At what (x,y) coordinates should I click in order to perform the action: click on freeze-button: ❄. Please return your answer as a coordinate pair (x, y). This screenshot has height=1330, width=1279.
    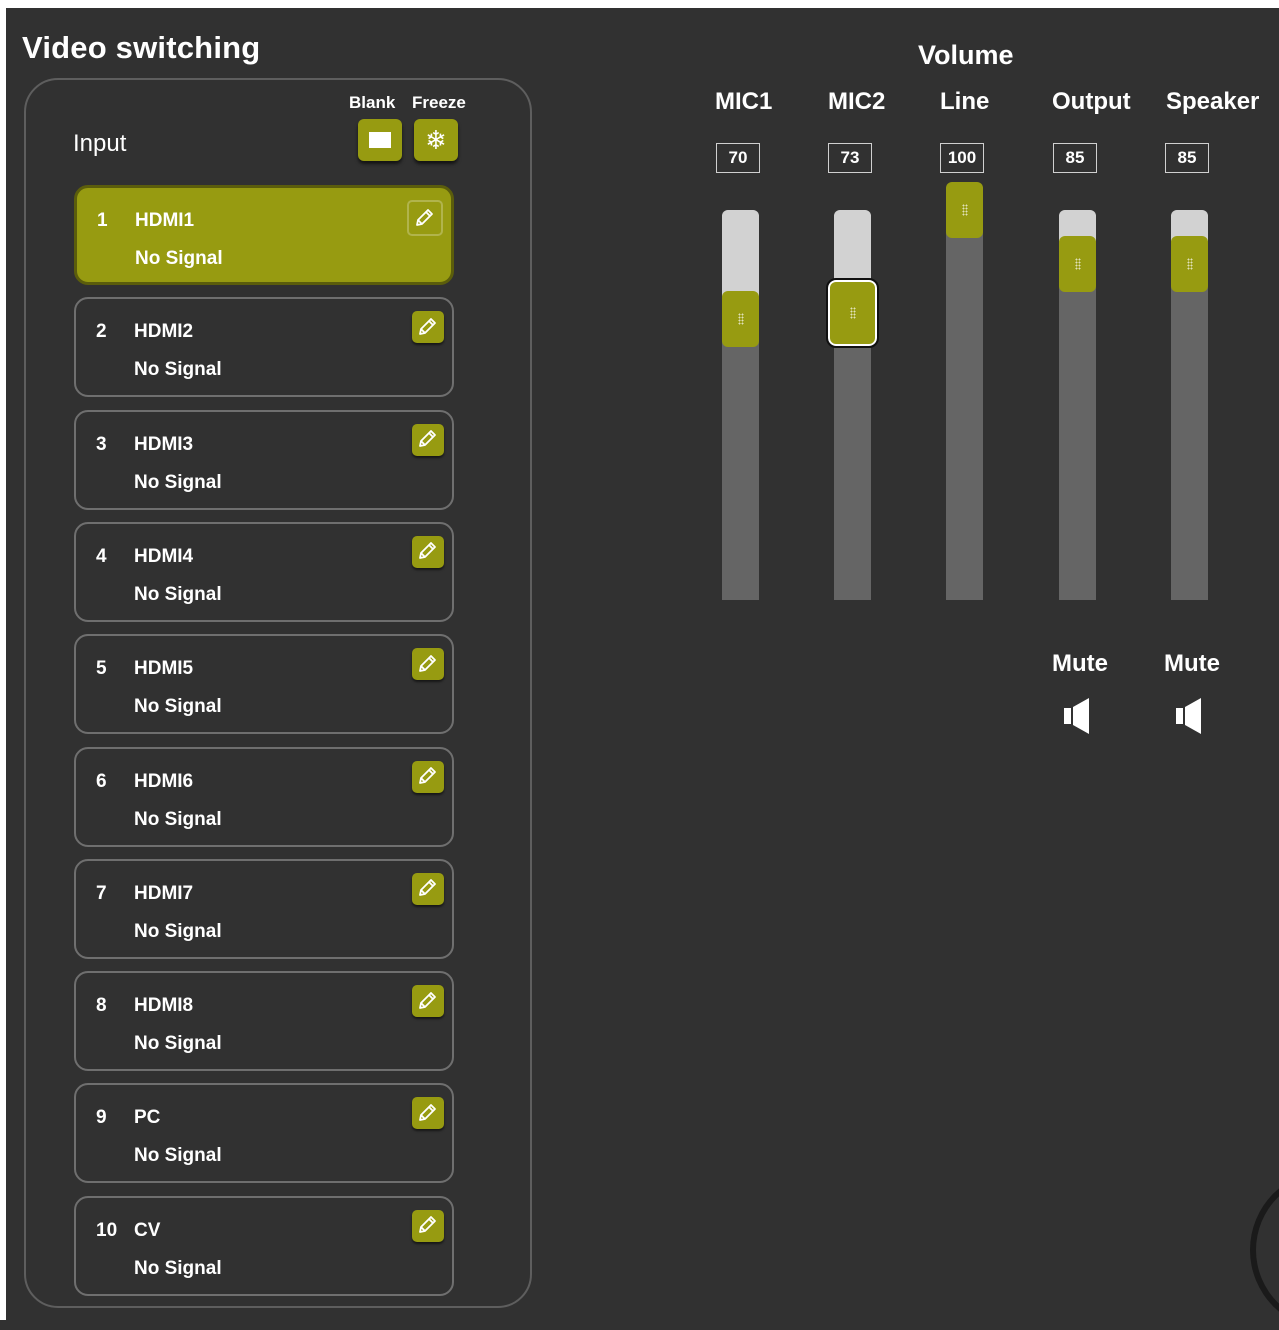
    Looking at the image, I should click on (436, 140).